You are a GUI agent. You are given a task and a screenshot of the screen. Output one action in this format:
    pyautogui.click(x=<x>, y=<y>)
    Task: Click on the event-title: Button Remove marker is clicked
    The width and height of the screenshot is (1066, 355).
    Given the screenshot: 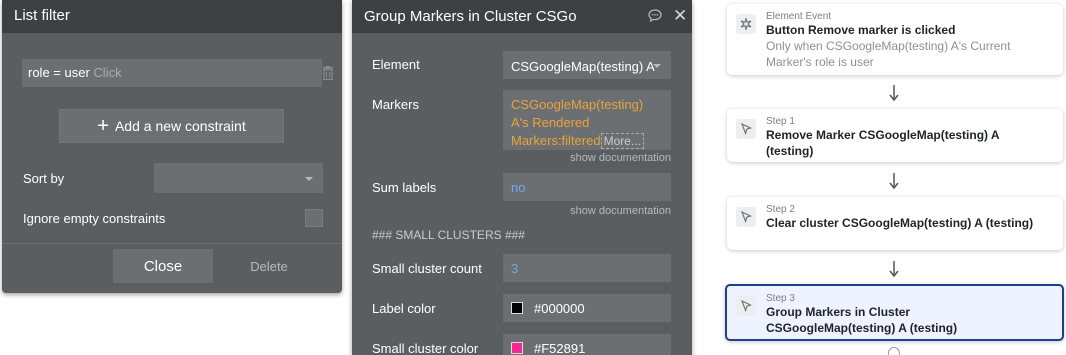 What is the action you would take?
    pyautogui.click(x=861, y=30)
    